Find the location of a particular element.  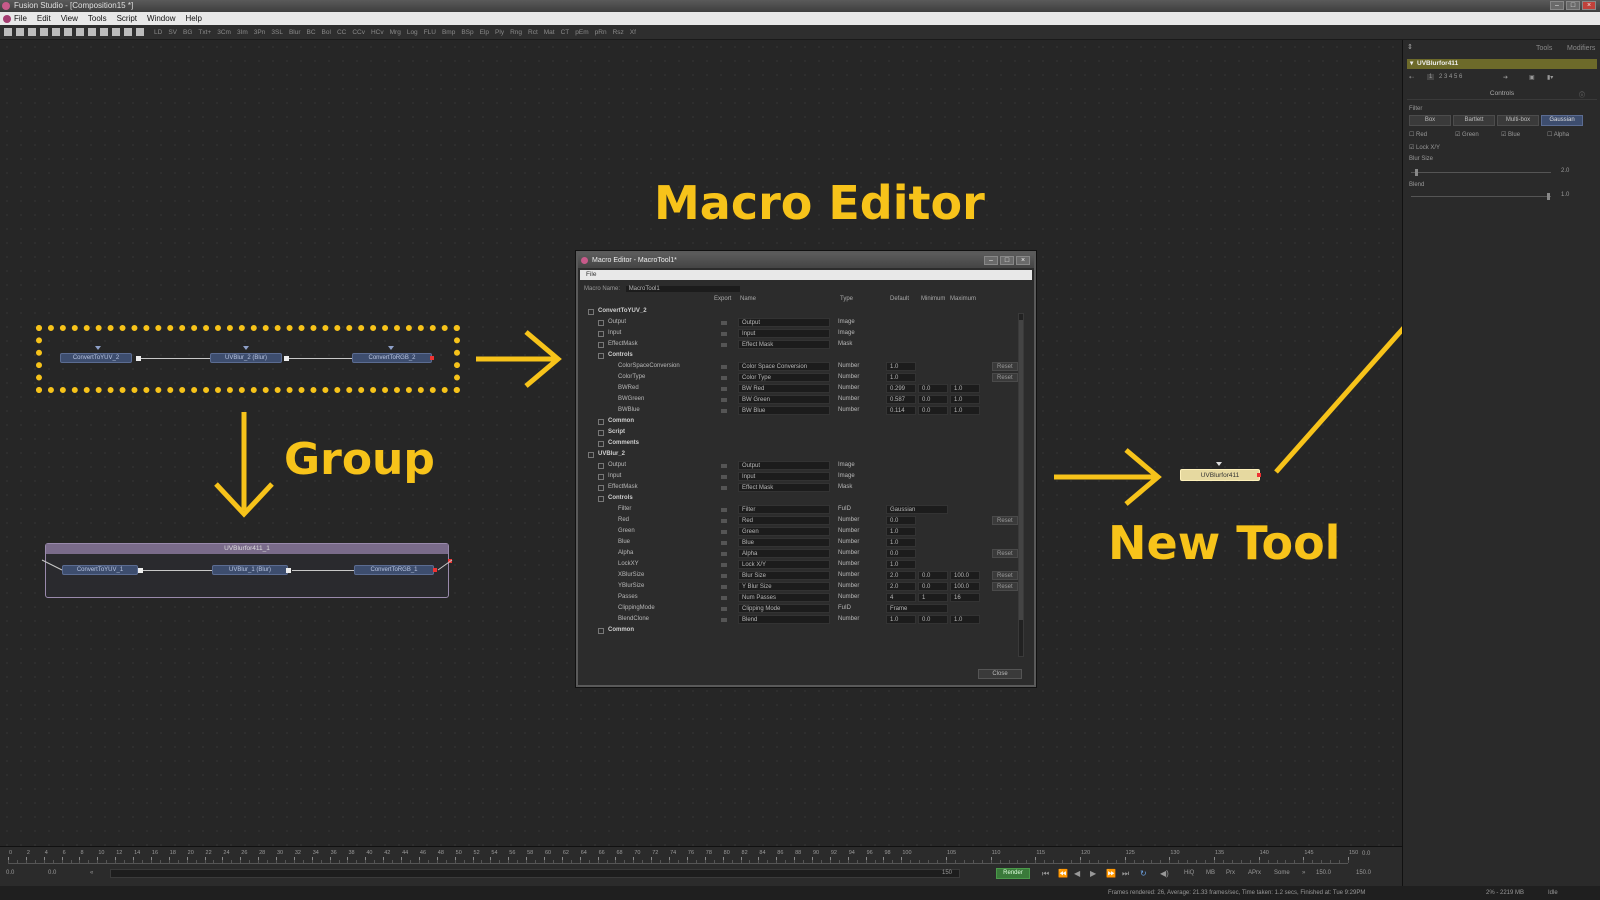

toolbar-tool-button: Txt+ is located at coordinates (204, 32).